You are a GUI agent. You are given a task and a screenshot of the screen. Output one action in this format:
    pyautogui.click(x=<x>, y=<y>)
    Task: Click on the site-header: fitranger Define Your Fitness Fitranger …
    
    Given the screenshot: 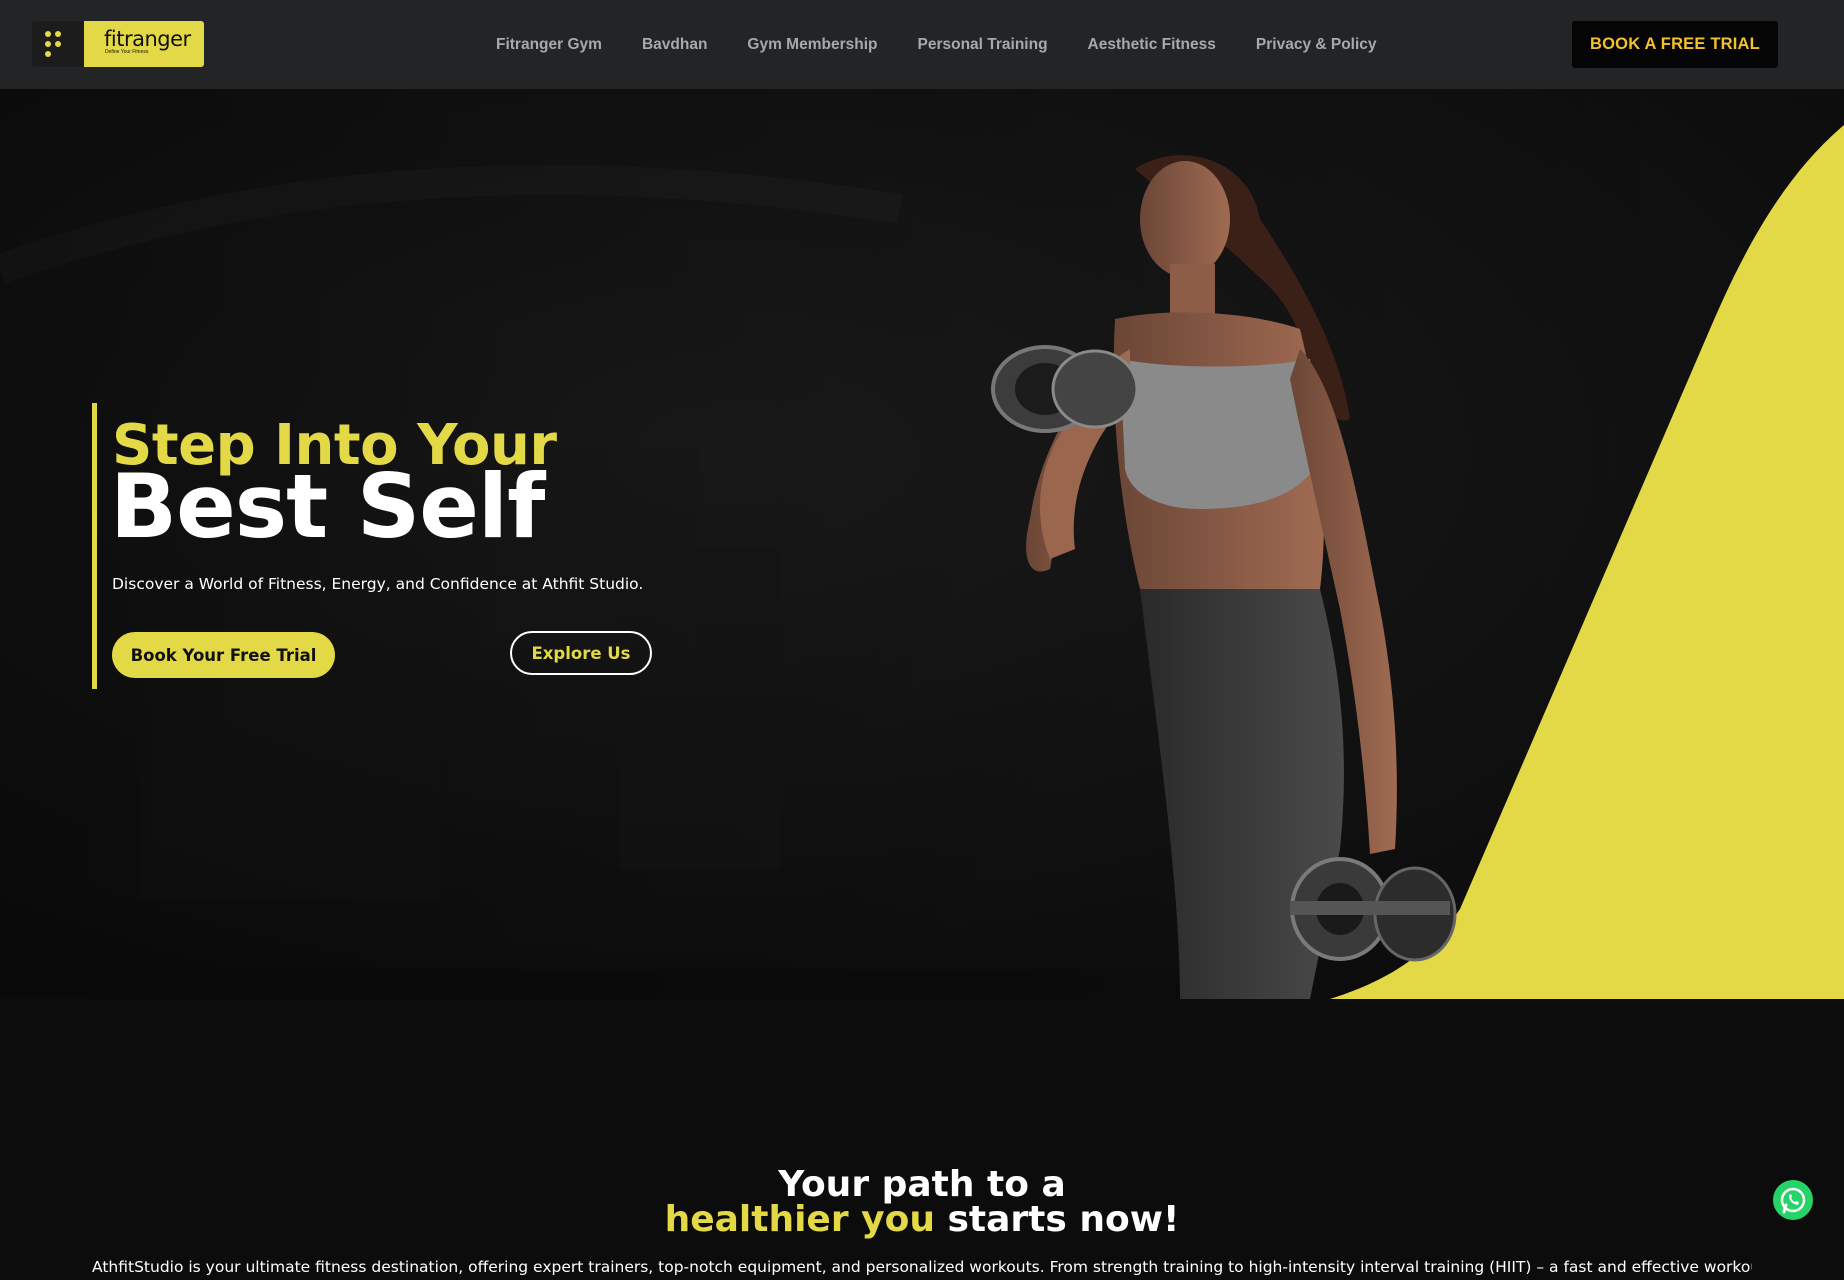 What is the action you would take?
    pyautogui.click(x=922, y=44)
    